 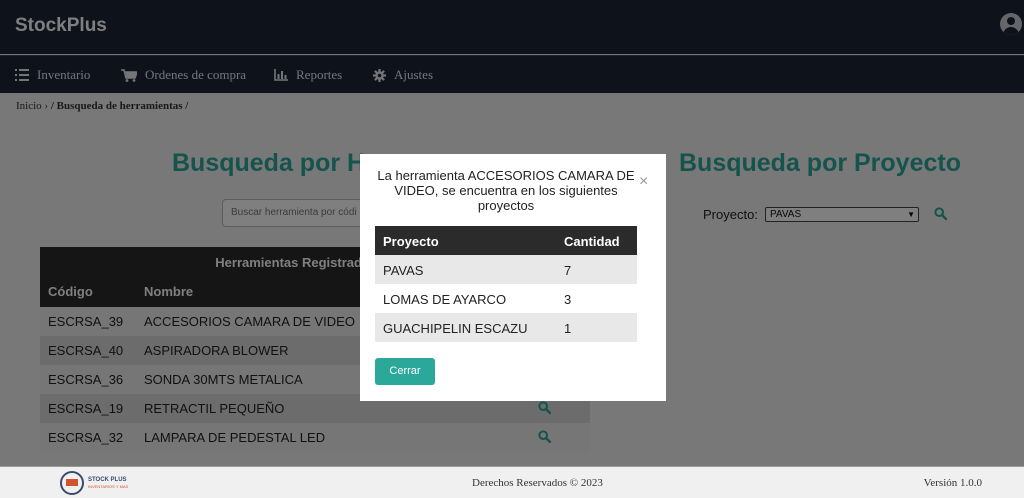 I want to click on table-row: LOMAS DE AYARCO 3, so click(x=506, y=298).